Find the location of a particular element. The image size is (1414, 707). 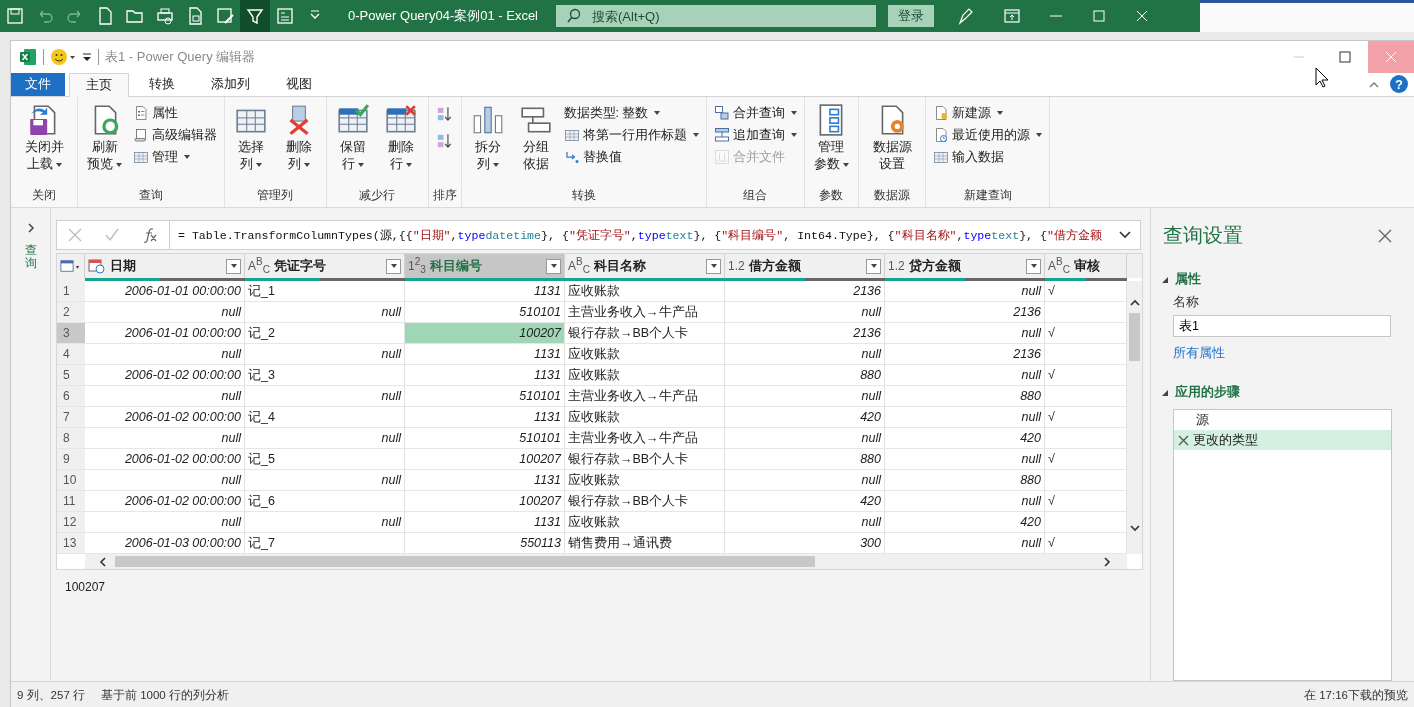

row-number: 10 is located at coordinates (71, 480).